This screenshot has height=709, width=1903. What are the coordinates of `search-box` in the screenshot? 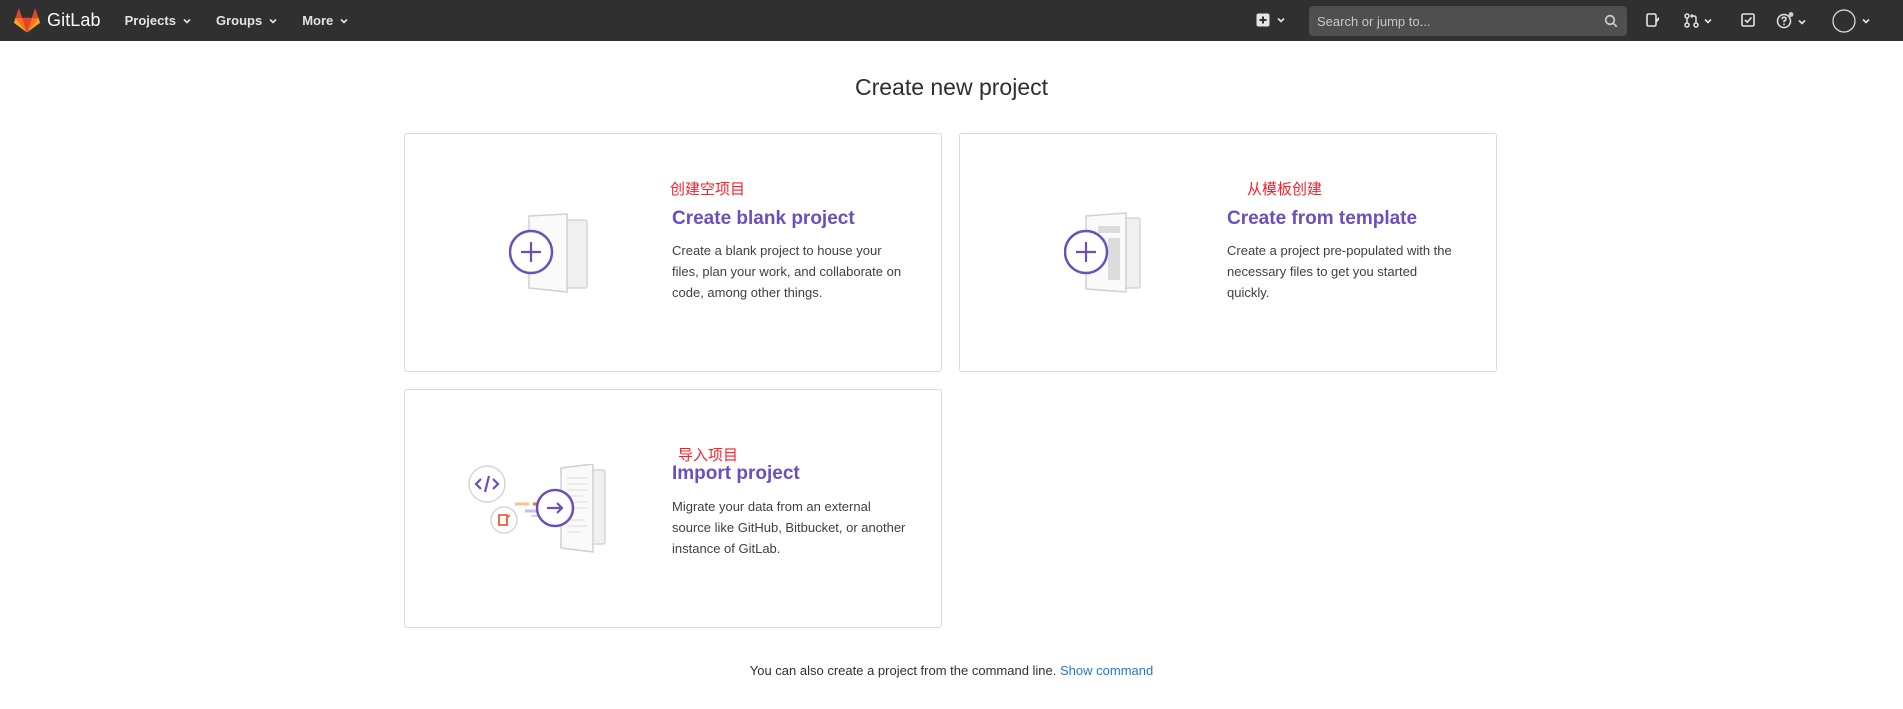 It's located at (1468, 21).